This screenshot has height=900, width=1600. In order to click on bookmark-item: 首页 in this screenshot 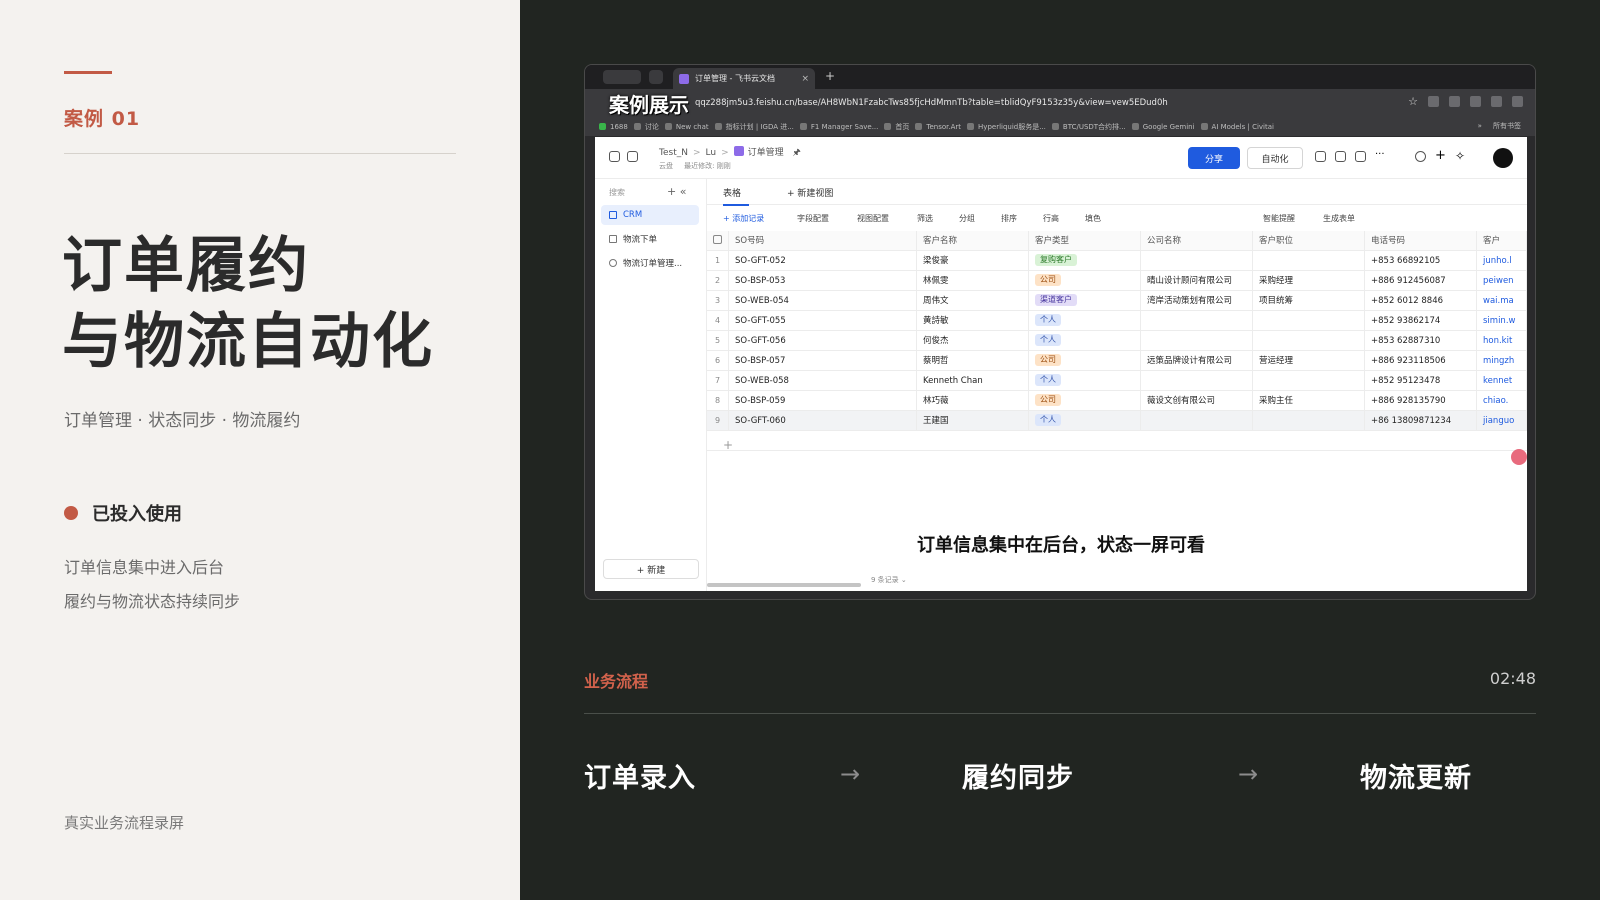, I will do `click(896, 127)`.